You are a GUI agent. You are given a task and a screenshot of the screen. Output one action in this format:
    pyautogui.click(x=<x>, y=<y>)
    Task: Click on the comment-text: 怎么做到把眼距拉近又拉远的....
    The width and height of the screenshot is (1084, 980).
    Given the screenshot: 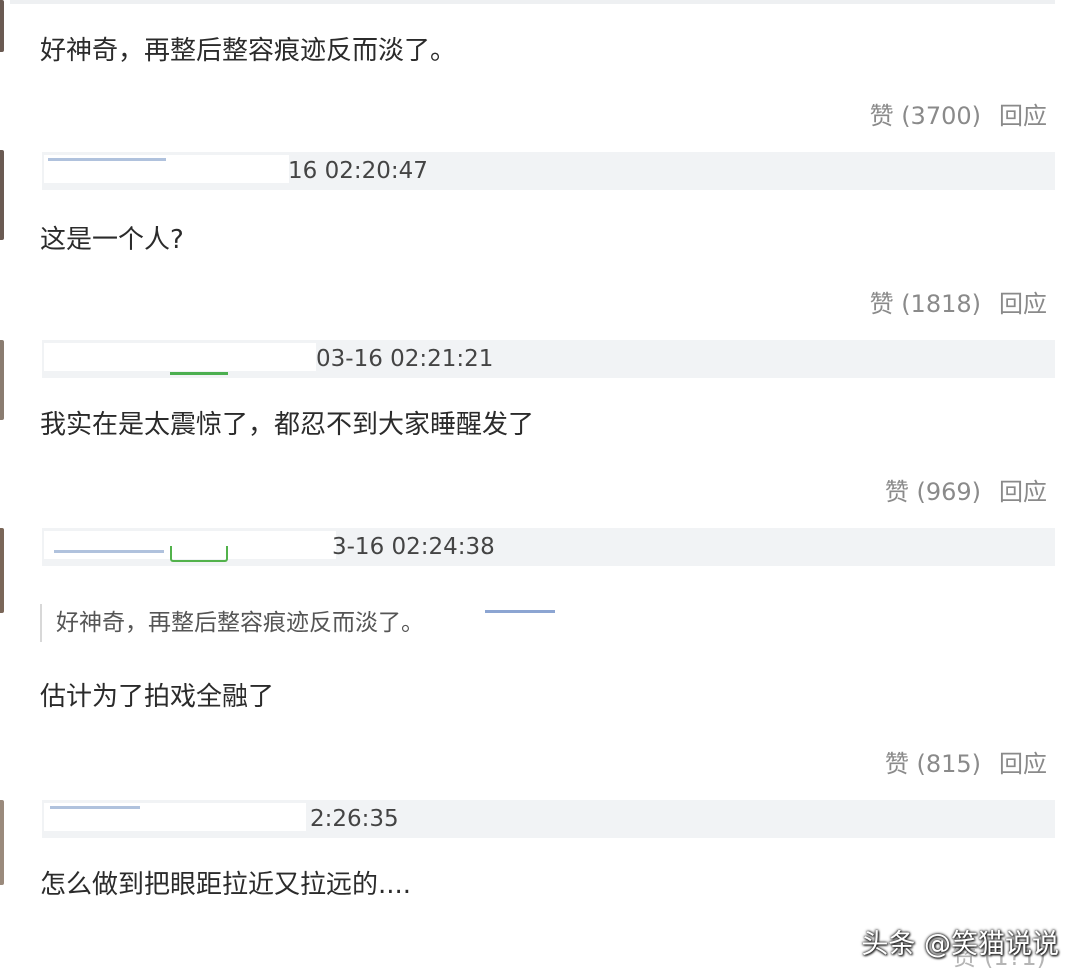 What is the action you would take?
    pyautogui.click(x=226, y=885)
    